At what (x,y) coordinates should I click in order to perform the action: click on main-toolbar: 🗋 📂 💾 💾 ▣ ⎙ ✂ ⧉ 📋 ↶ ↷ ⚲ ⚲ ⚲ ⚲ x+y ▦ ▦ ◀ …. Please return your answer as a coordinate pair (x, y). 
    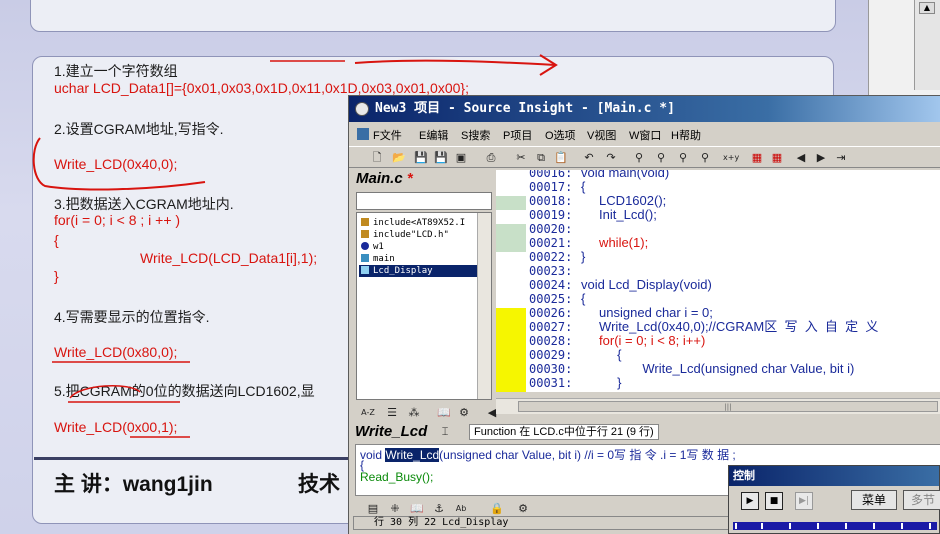
    Looking at the image, I should click on (644, 157).